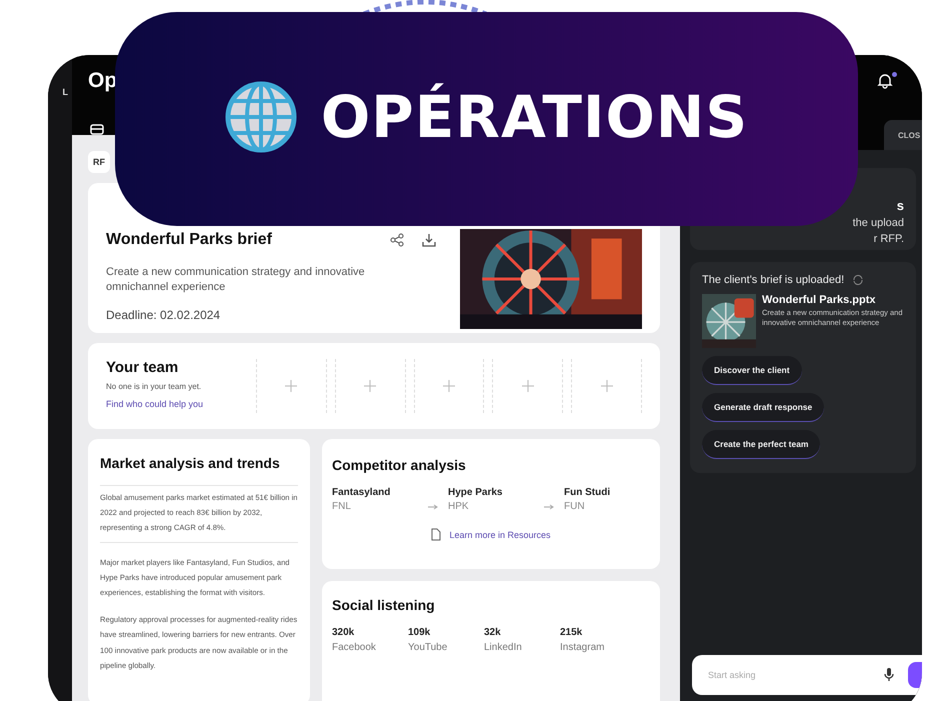 This screenshot has width=943, height=701. What do you see at coordinates (903, 135) in the screenshot?
I see `close-tab: CLOS` at bounding box center [903, 135].